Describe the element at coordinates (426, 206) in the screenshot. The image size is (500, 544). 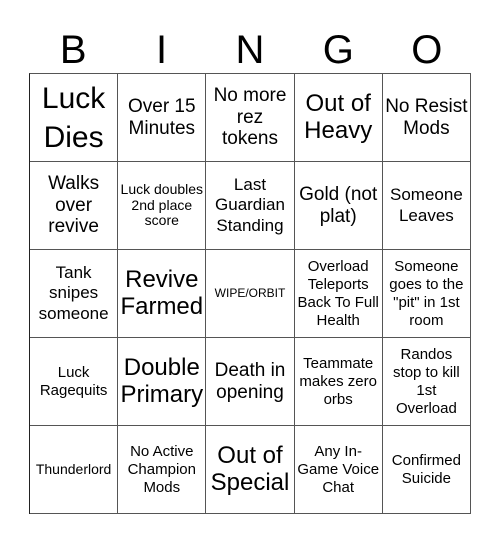
I see `bingo-cell: Someone Leaves` at that location.